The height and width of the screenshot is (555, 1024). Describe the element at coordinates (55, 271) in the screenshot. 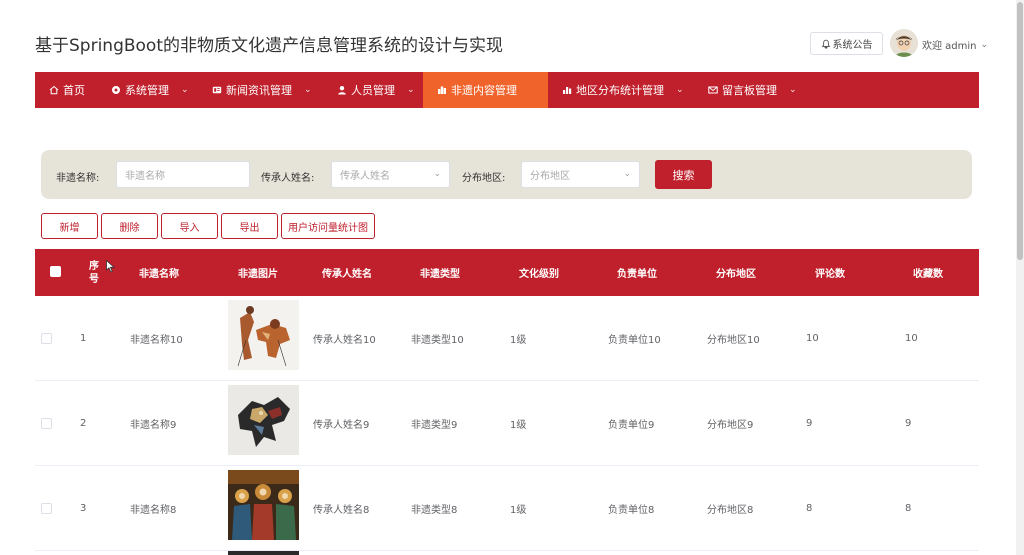

I see `select-all-checkbox` at that location.